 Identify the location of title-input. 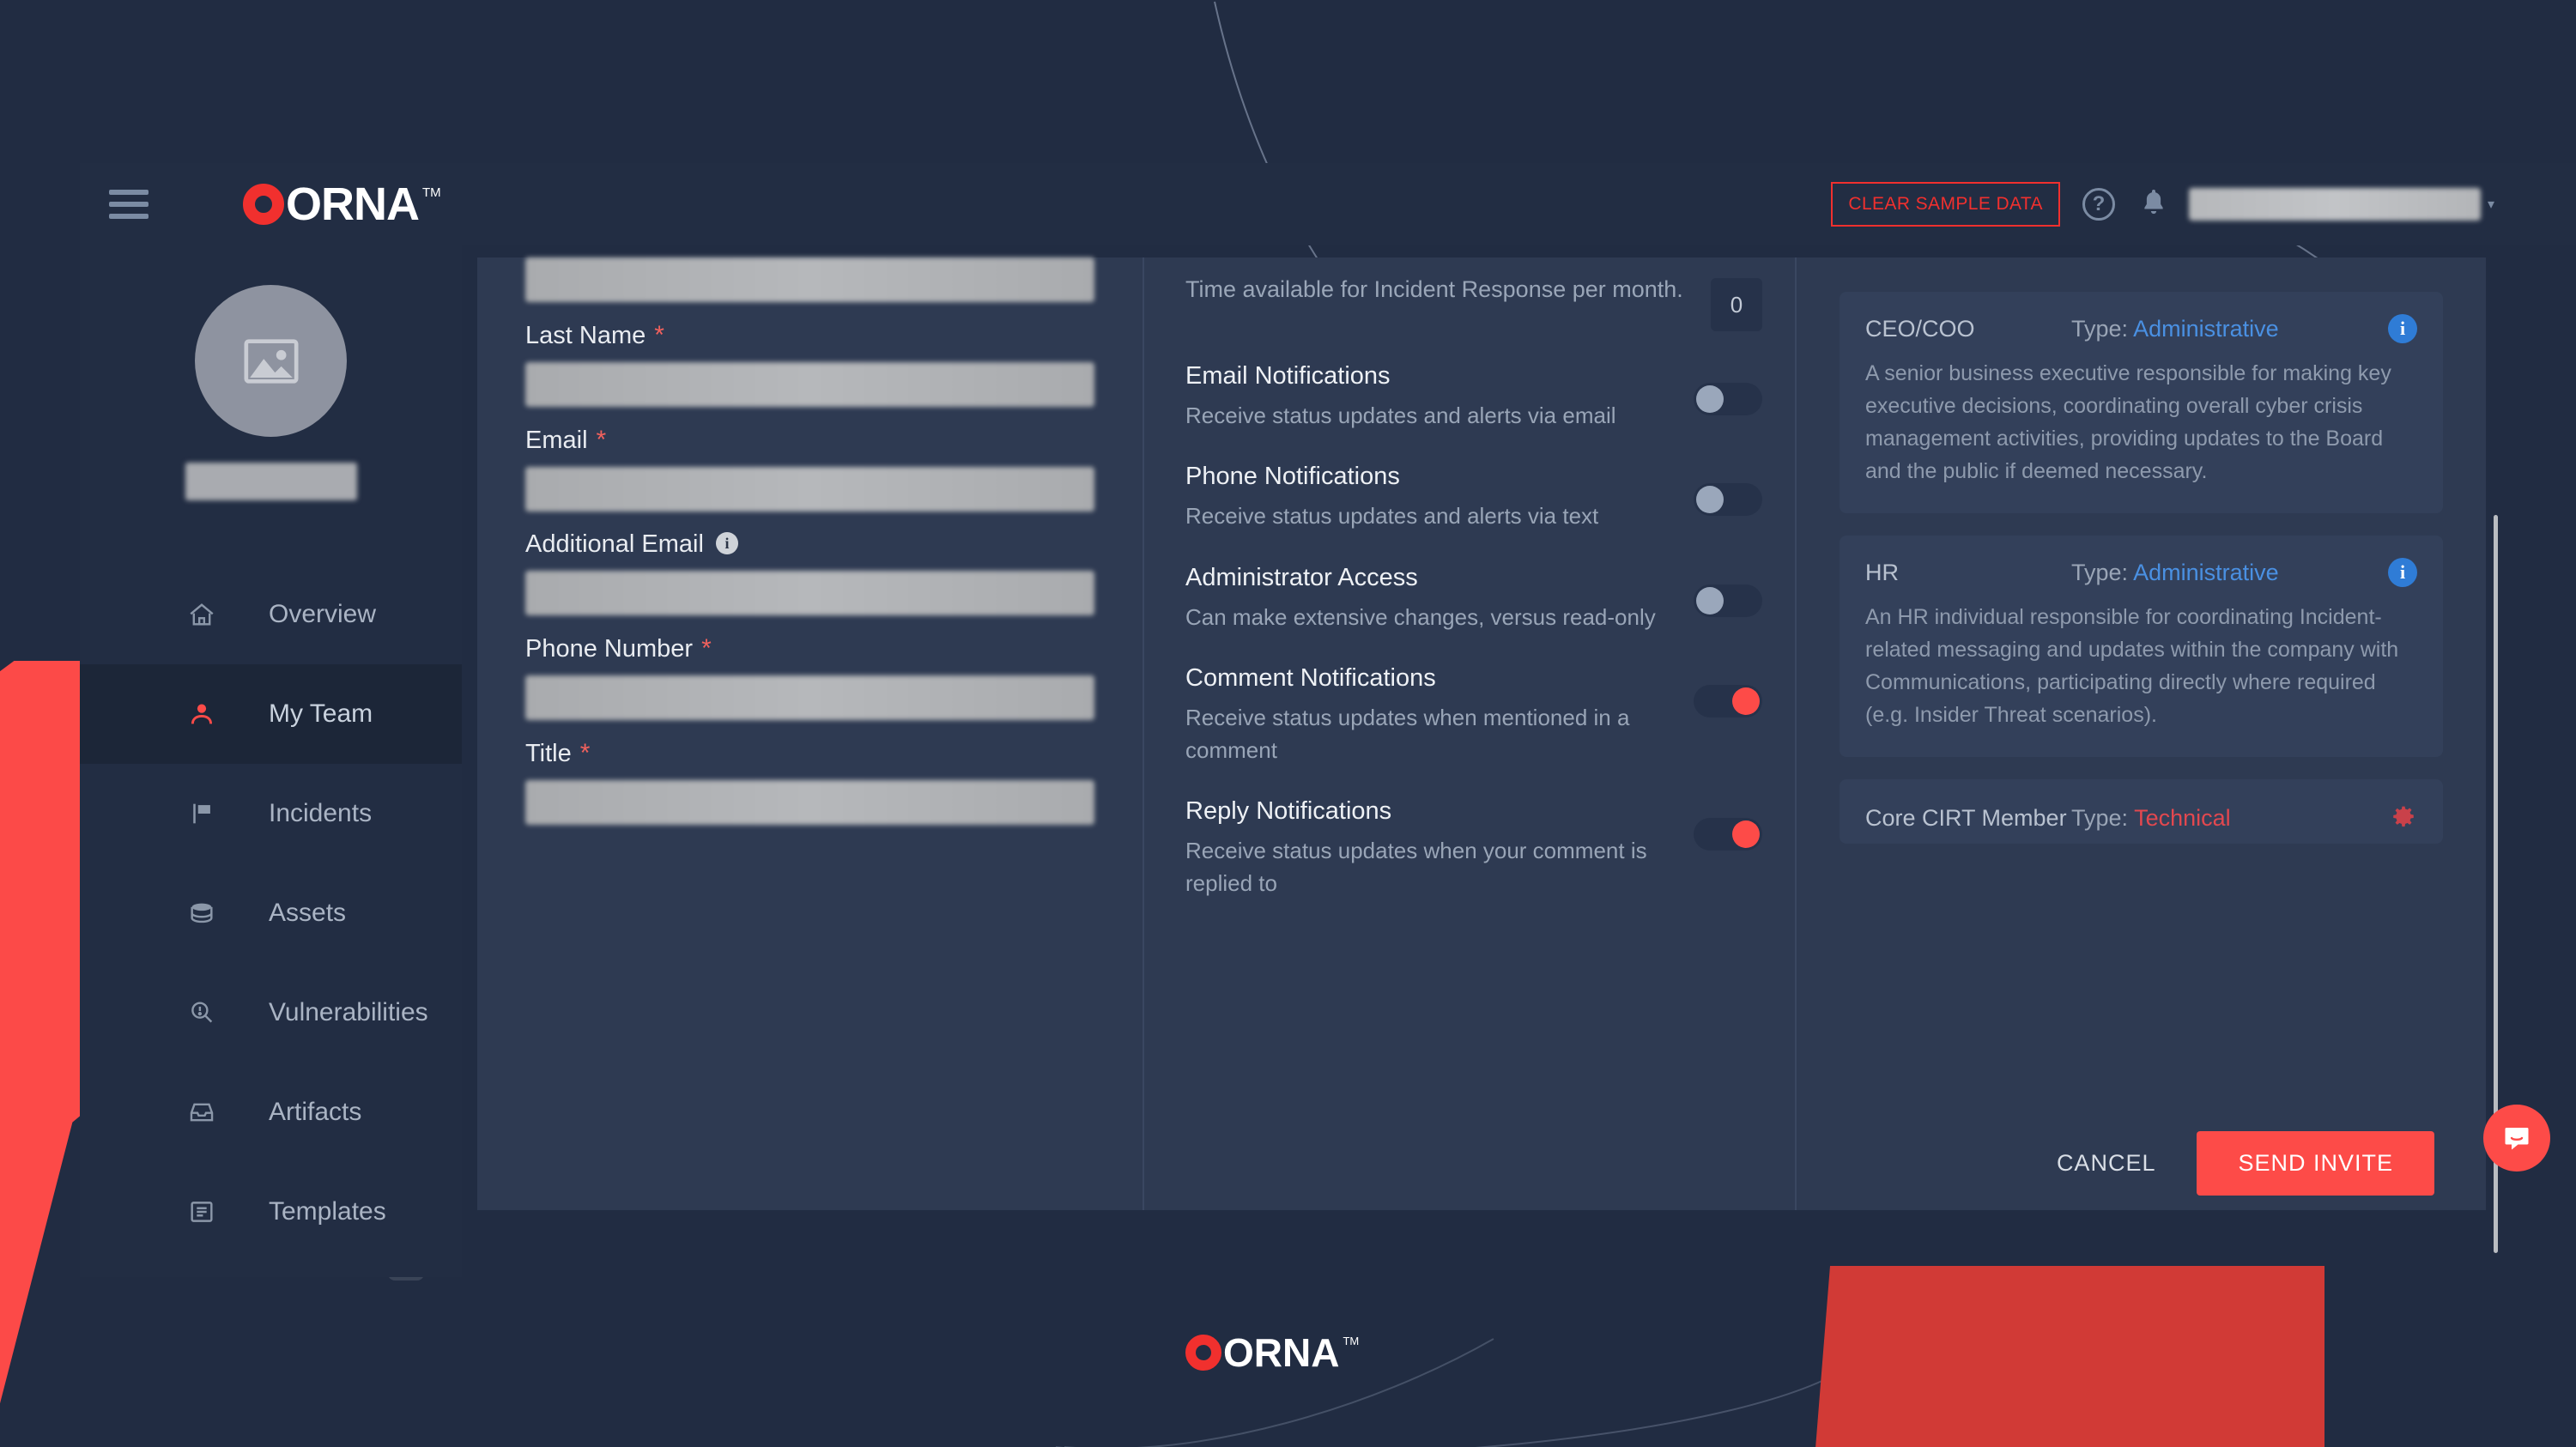
(809, 802).